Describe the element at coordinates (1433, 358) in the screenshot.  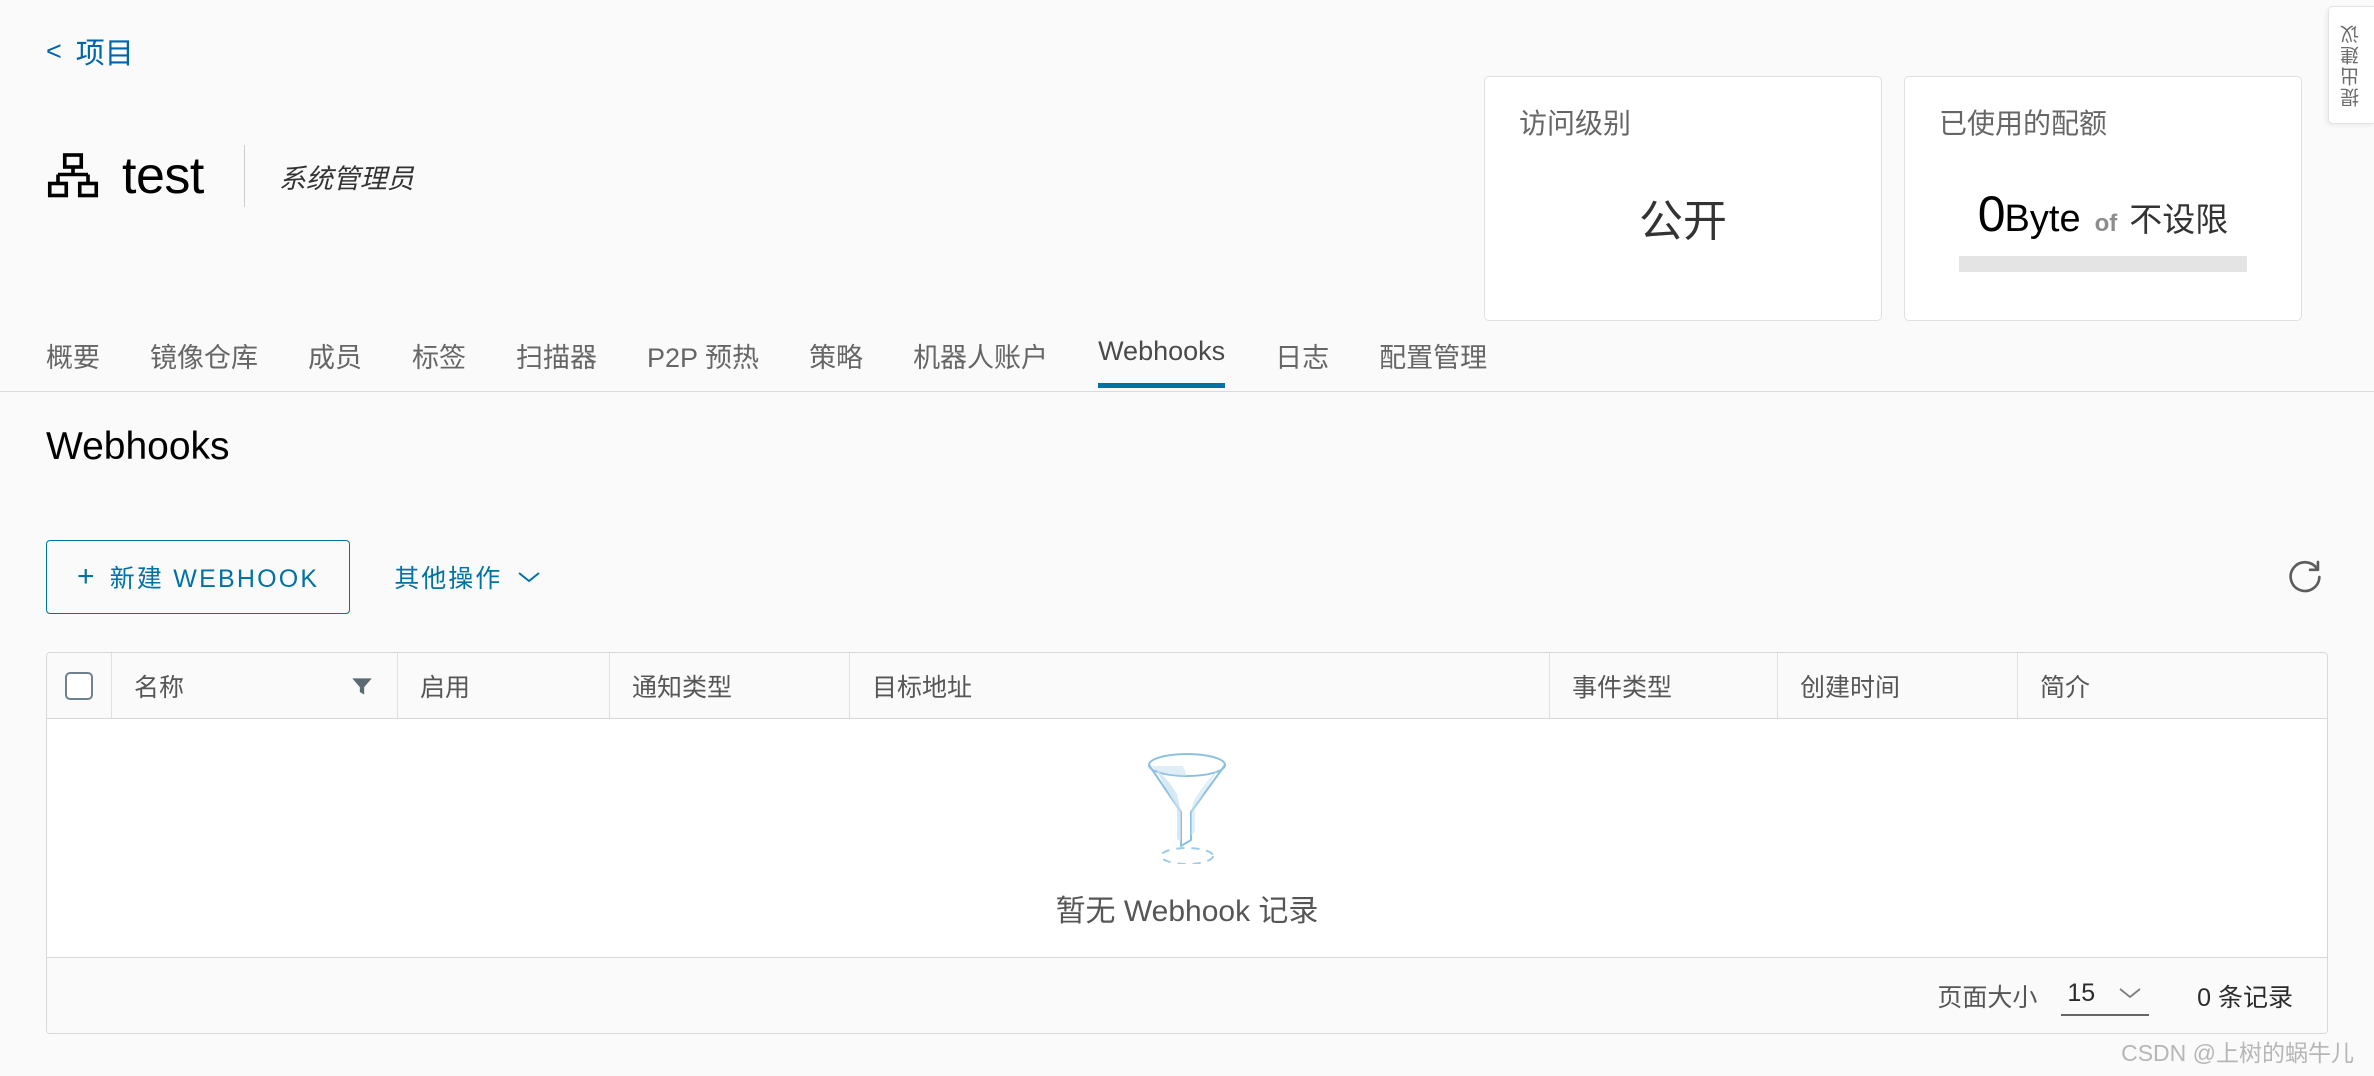
I see `tab-label: 配置管理` at that location.